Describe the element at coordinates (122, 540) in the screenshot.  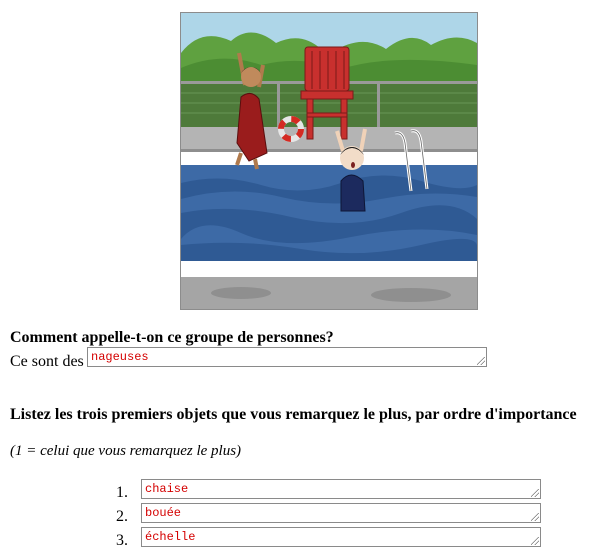
I see `item-3-number: 3.` at that location.